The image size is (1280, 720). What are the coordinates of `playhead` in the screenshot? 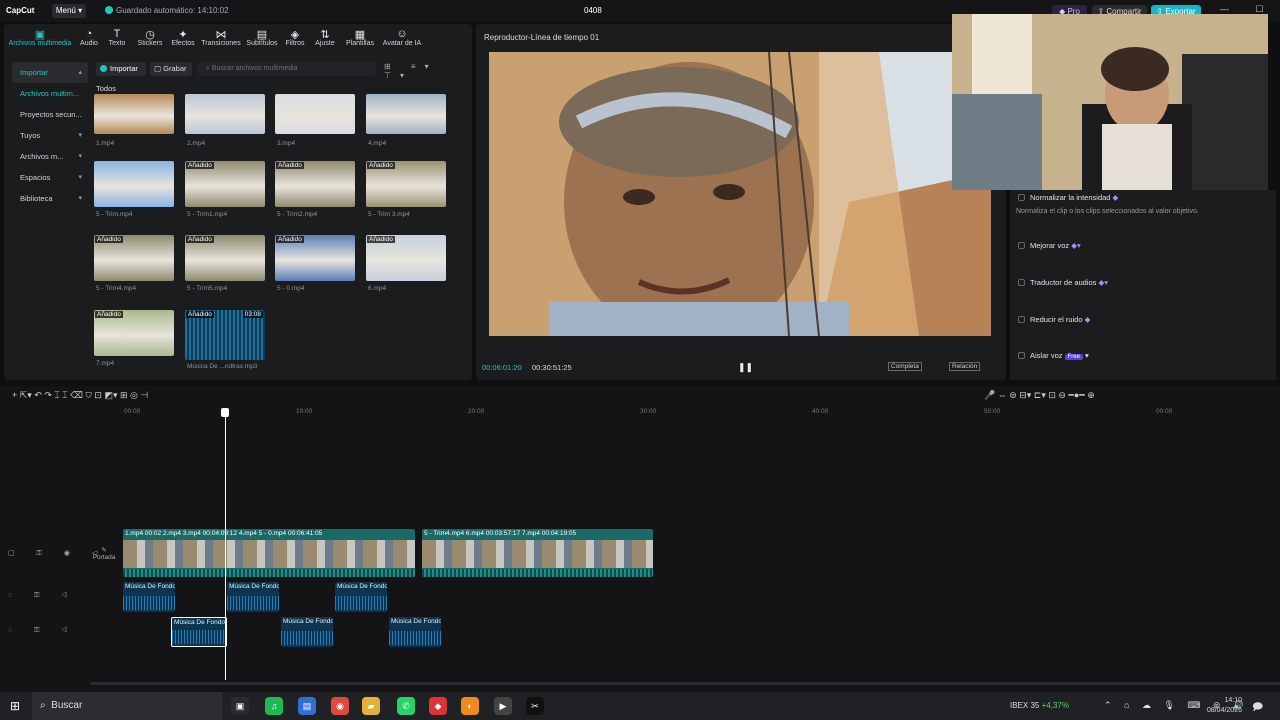 It's located at (225, 546).